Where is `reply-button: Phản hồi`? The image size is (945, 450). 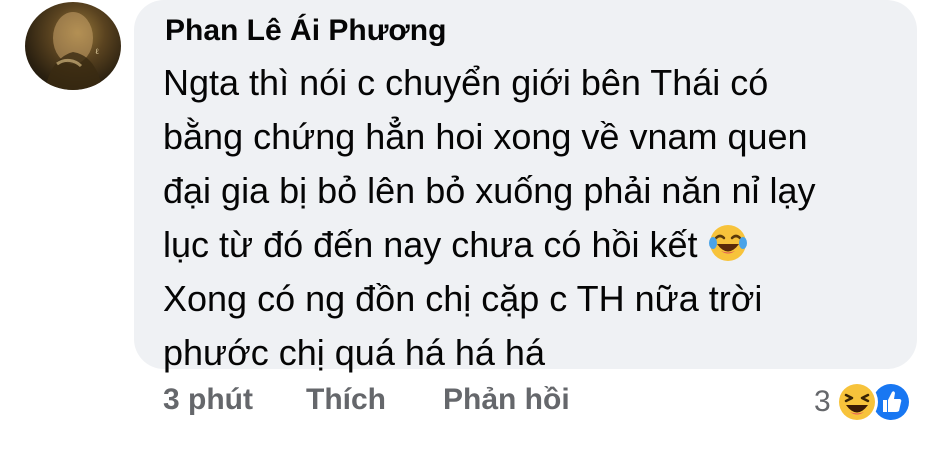 reply-button: Phản hồi is located at coordinates (506, 400).